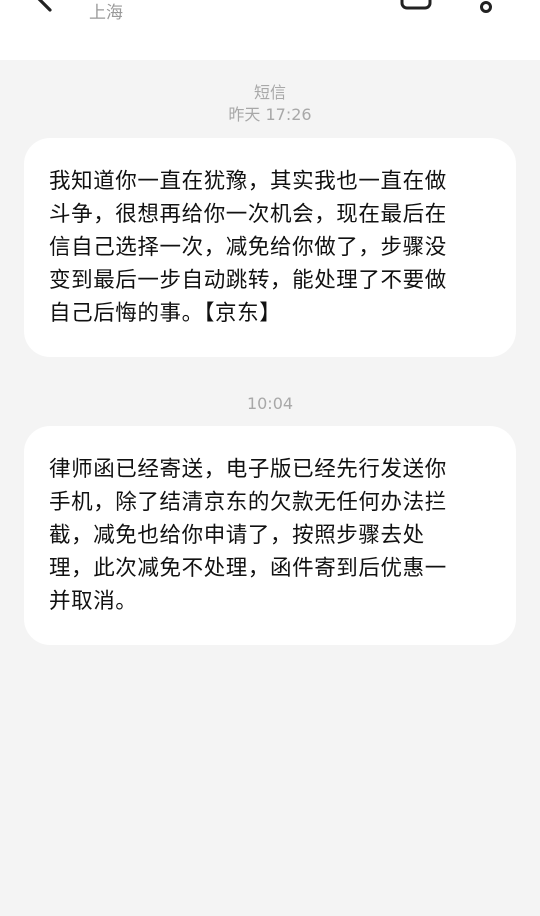 The image size is (540, 916). Describe the element at coordinates (248, 280) in the screenshot. I see `message-line: 变到最后一步自动跳转，能处理了不要做` at that location.